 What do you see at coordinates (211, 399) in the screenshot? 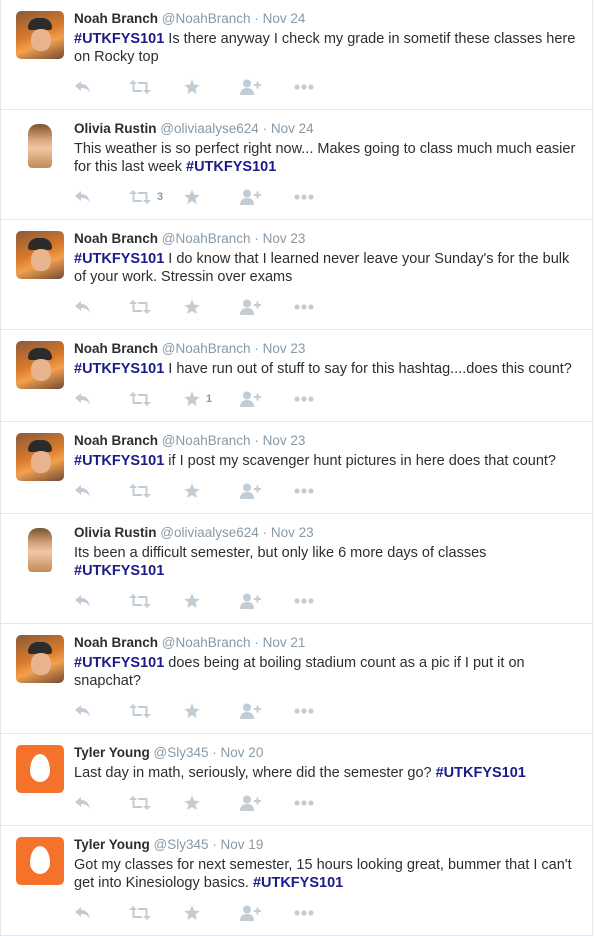
I see `favorite-button: 1` at bounding box center [211, 399].